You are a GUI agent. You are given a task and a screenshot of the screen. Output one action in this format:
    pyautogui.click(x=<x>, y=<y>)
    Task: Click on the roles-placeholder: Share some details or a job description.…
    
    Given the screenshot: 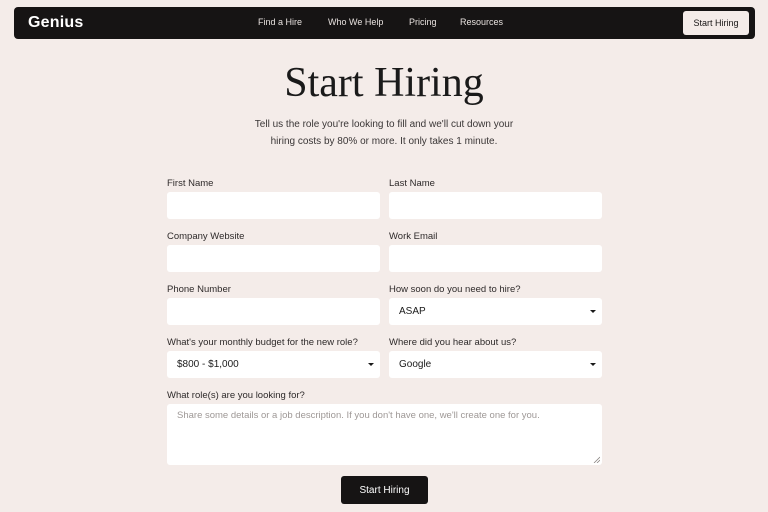 What is the action you would take?
    pyautogui.click(x=358, y=415)
    